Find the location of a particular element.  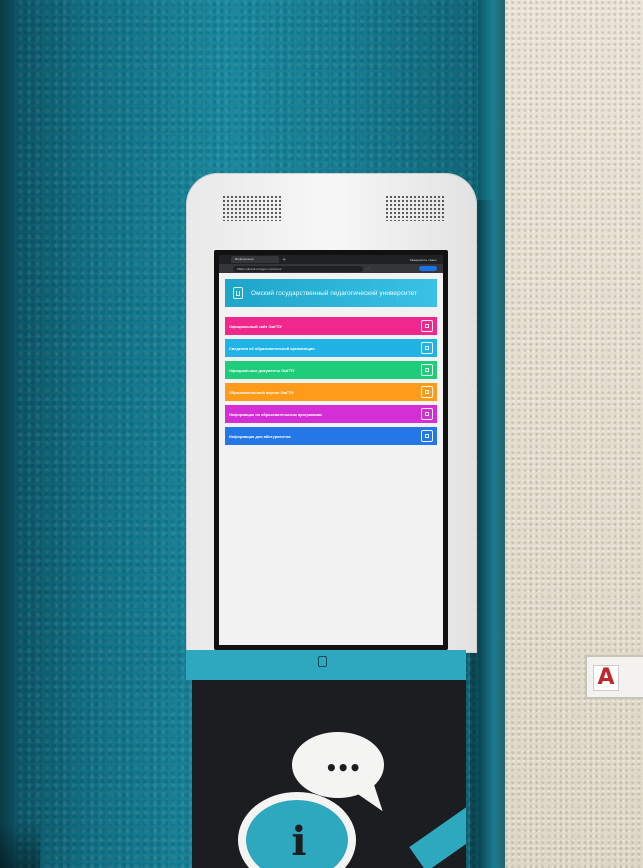

end-session-link: Завершить сеанс is located at coordinates (423, 260).